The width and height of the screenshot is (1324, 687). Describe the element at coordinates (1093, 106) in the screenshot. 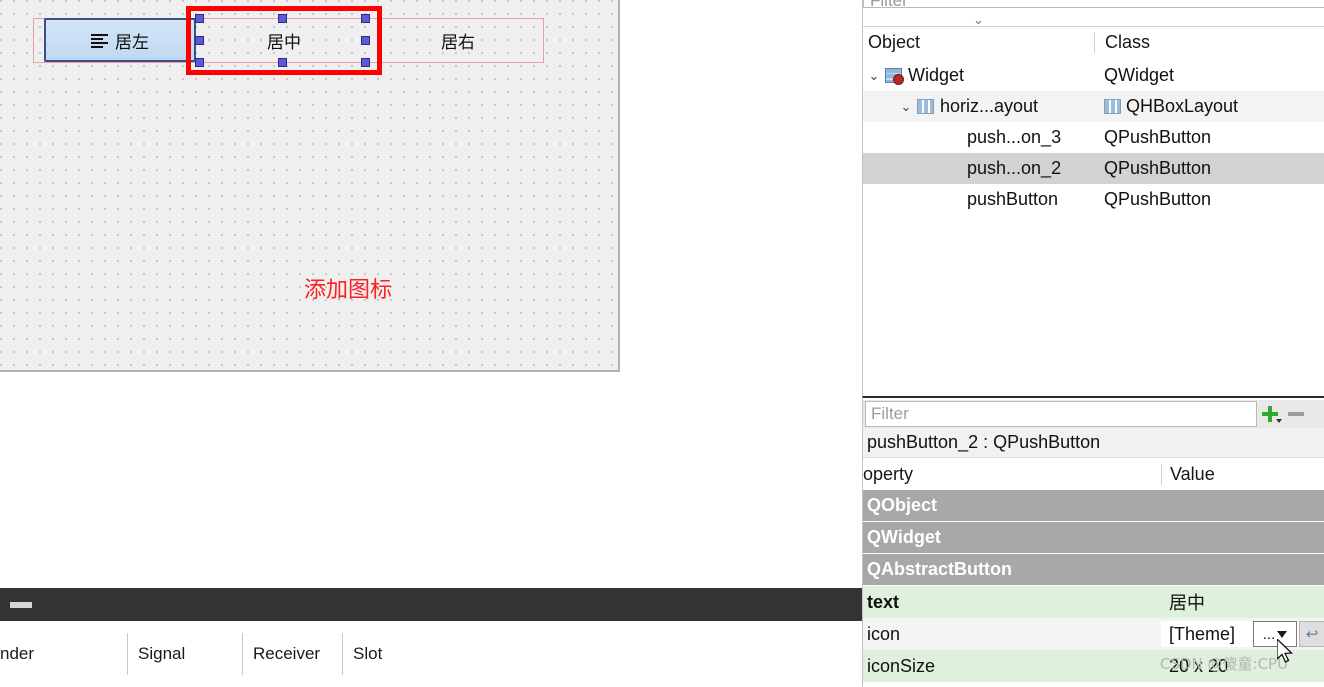

I see `tree-row: ⌄ horiz...ayout QHBoxLayout` at that location.